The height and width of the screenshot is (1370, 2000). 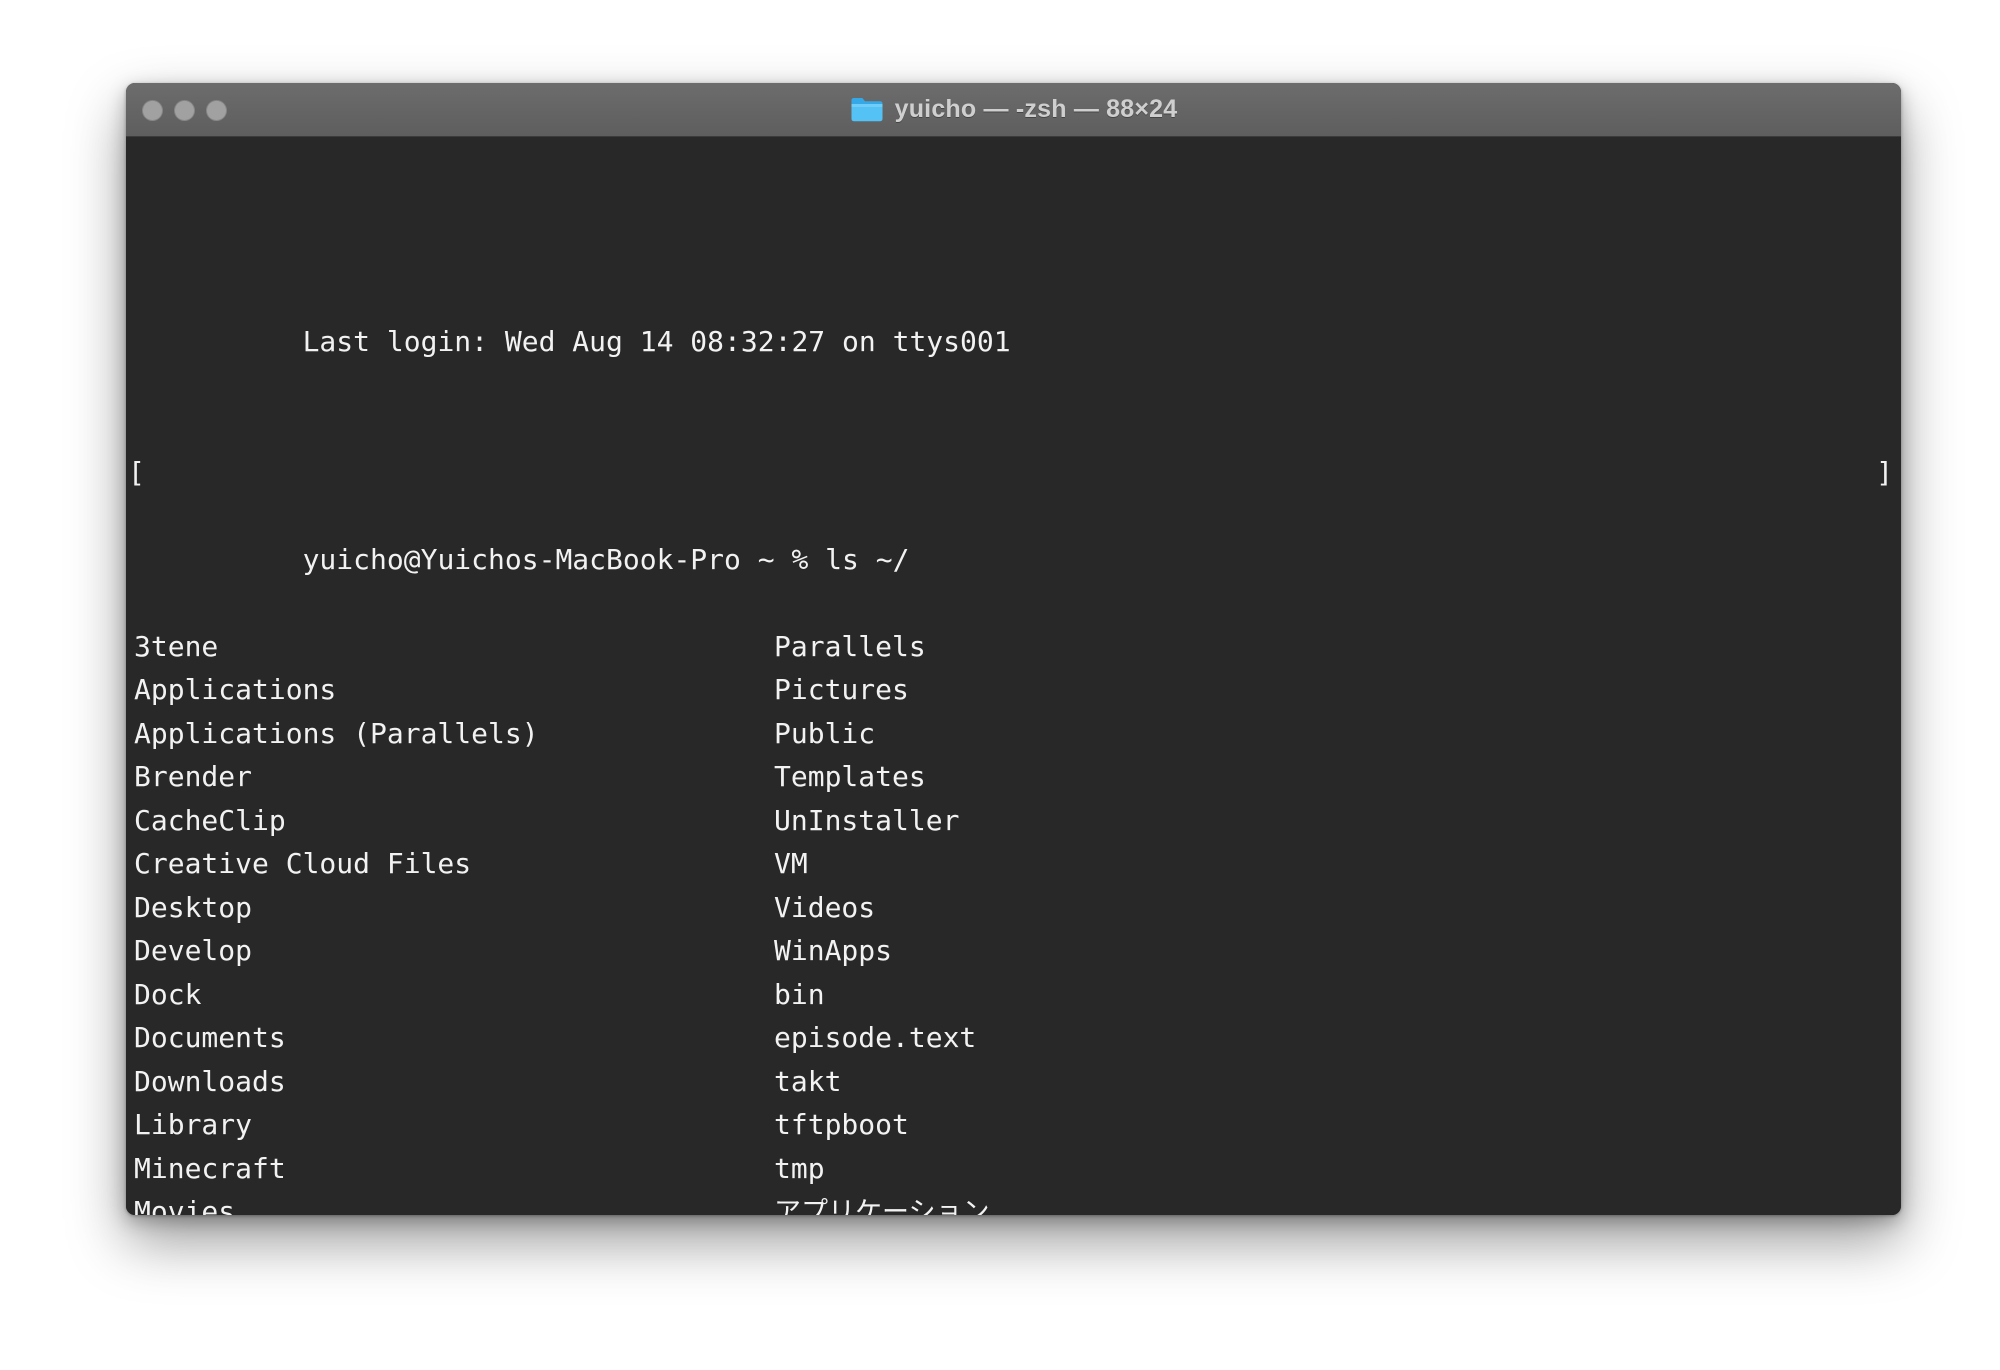 I want to click on ls-entry-left: Creative Cloud Files, so click(x=303, y=863).